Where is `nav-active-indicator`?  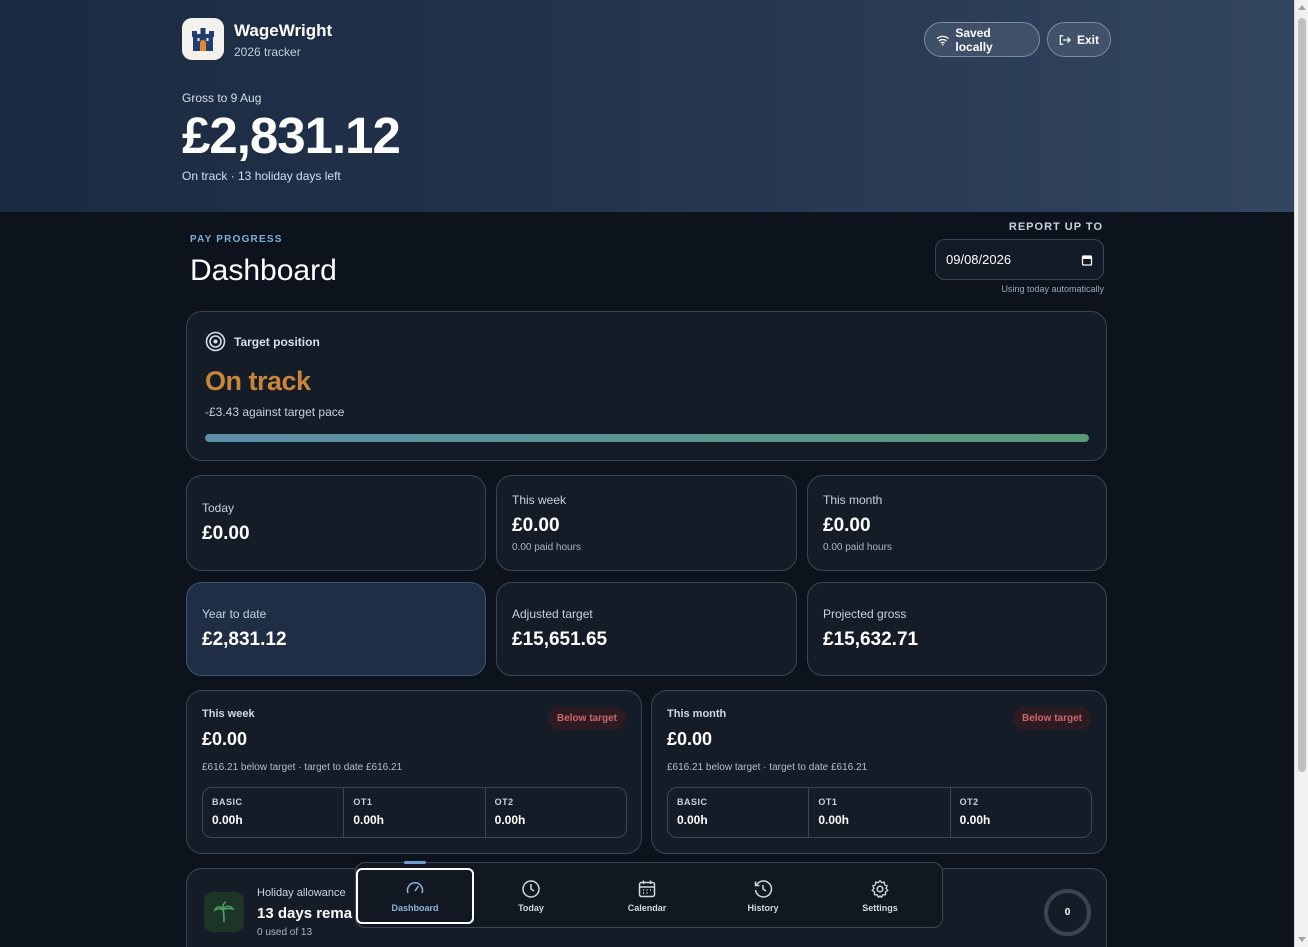 nav-active-indicator is located at coordinates (415, 862).